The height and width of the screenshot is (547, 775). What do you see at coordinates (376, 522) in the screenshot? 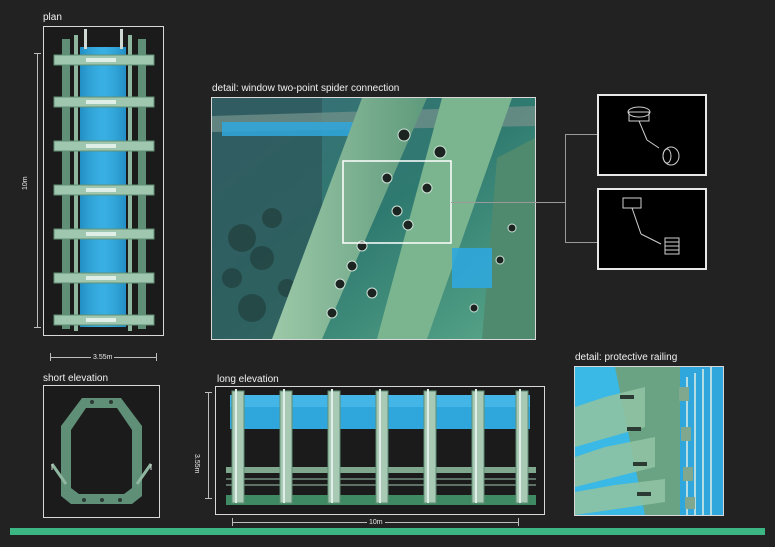
I see `long-length-dim: 10m` at bounding box center [376, 522].